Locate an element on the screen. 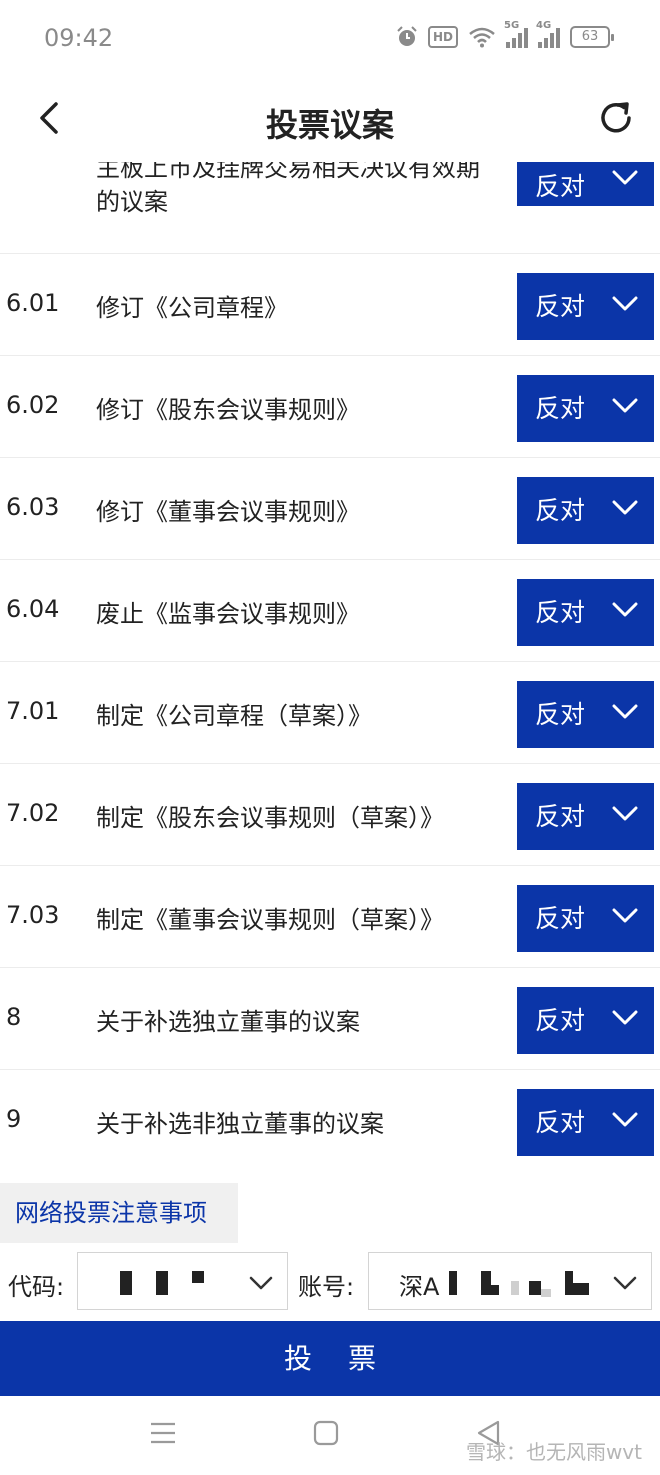 This screenshot has width=660, height=1475. proposal-number: 6.02 is located at coordinates (33, 405).